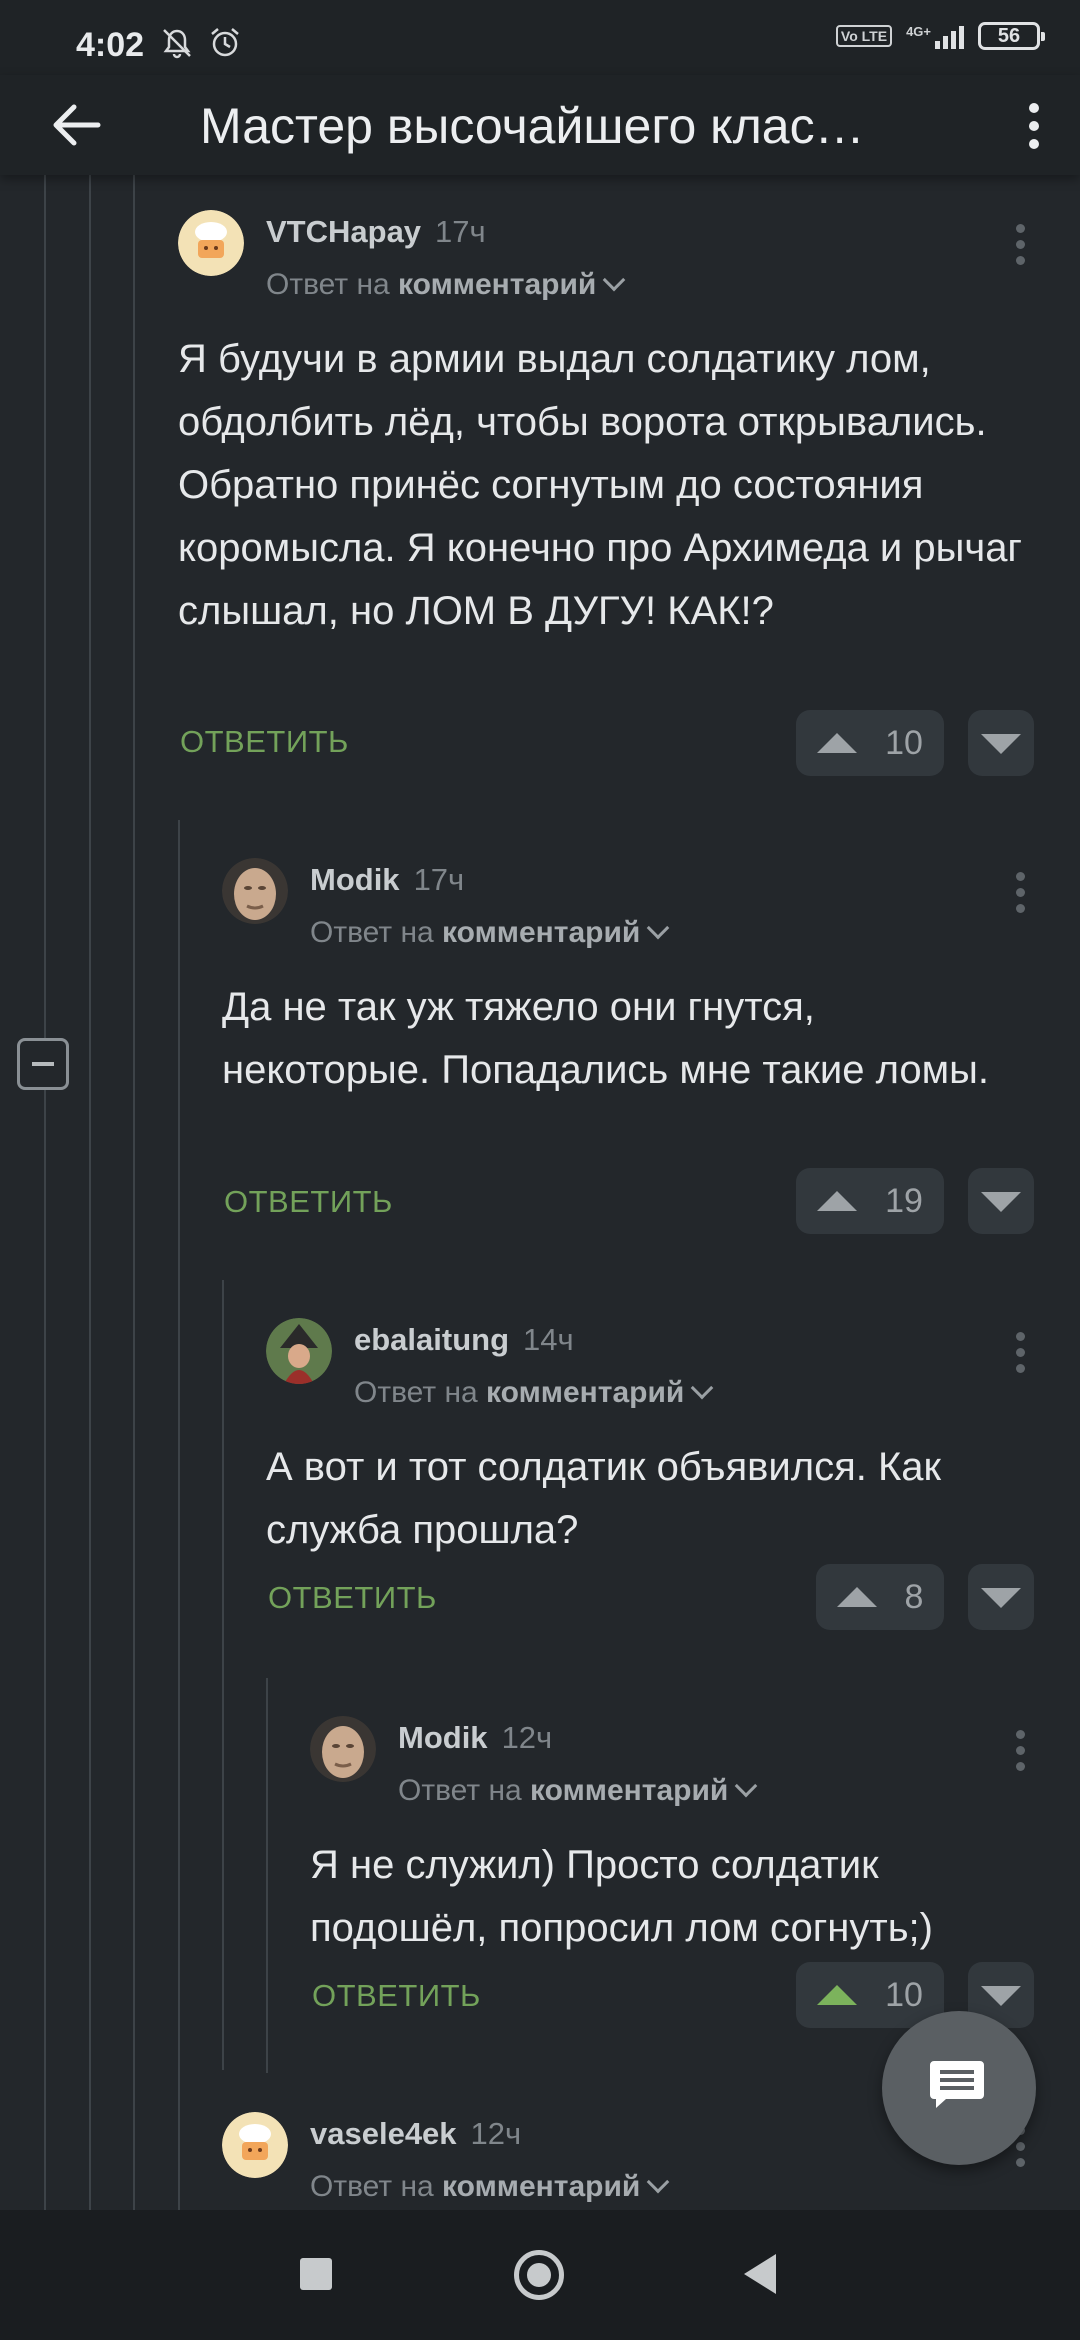 Image resolution: width=1080 pixels, height=2340 pixels. Describe the element at coordinates (76, 125) in the screenshot. I see `arrow-left-icon` at that location.